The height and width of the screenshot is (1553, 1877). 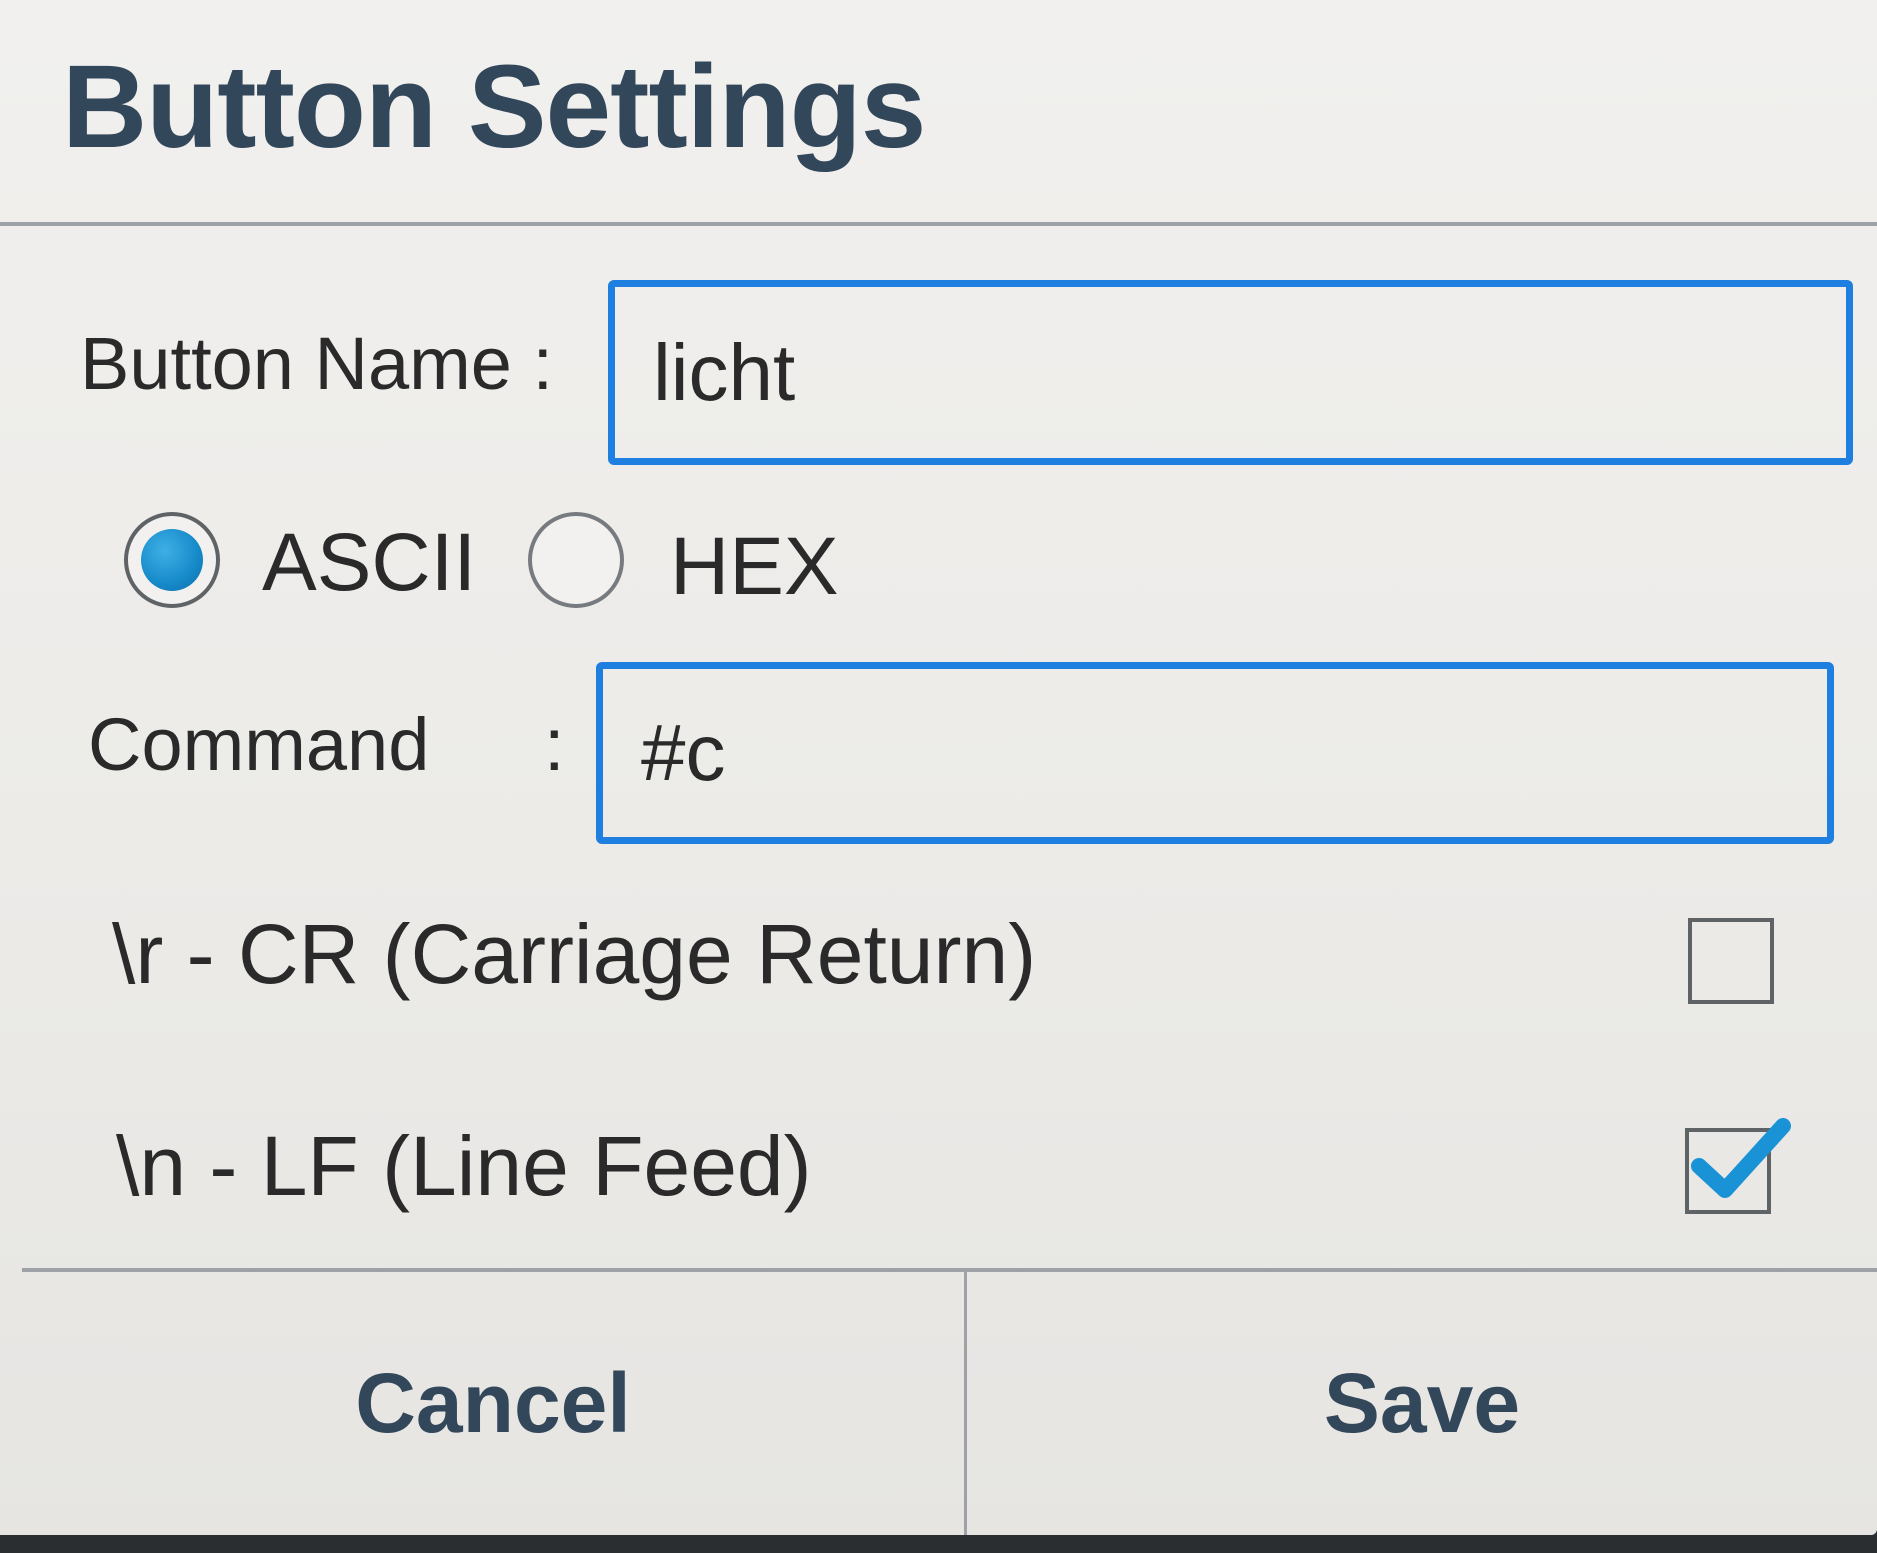 What do you see at coordinates (493, 1403) in the screenshot?
I see `cancel-button: Cancel` at bounding box center [493, 1403].